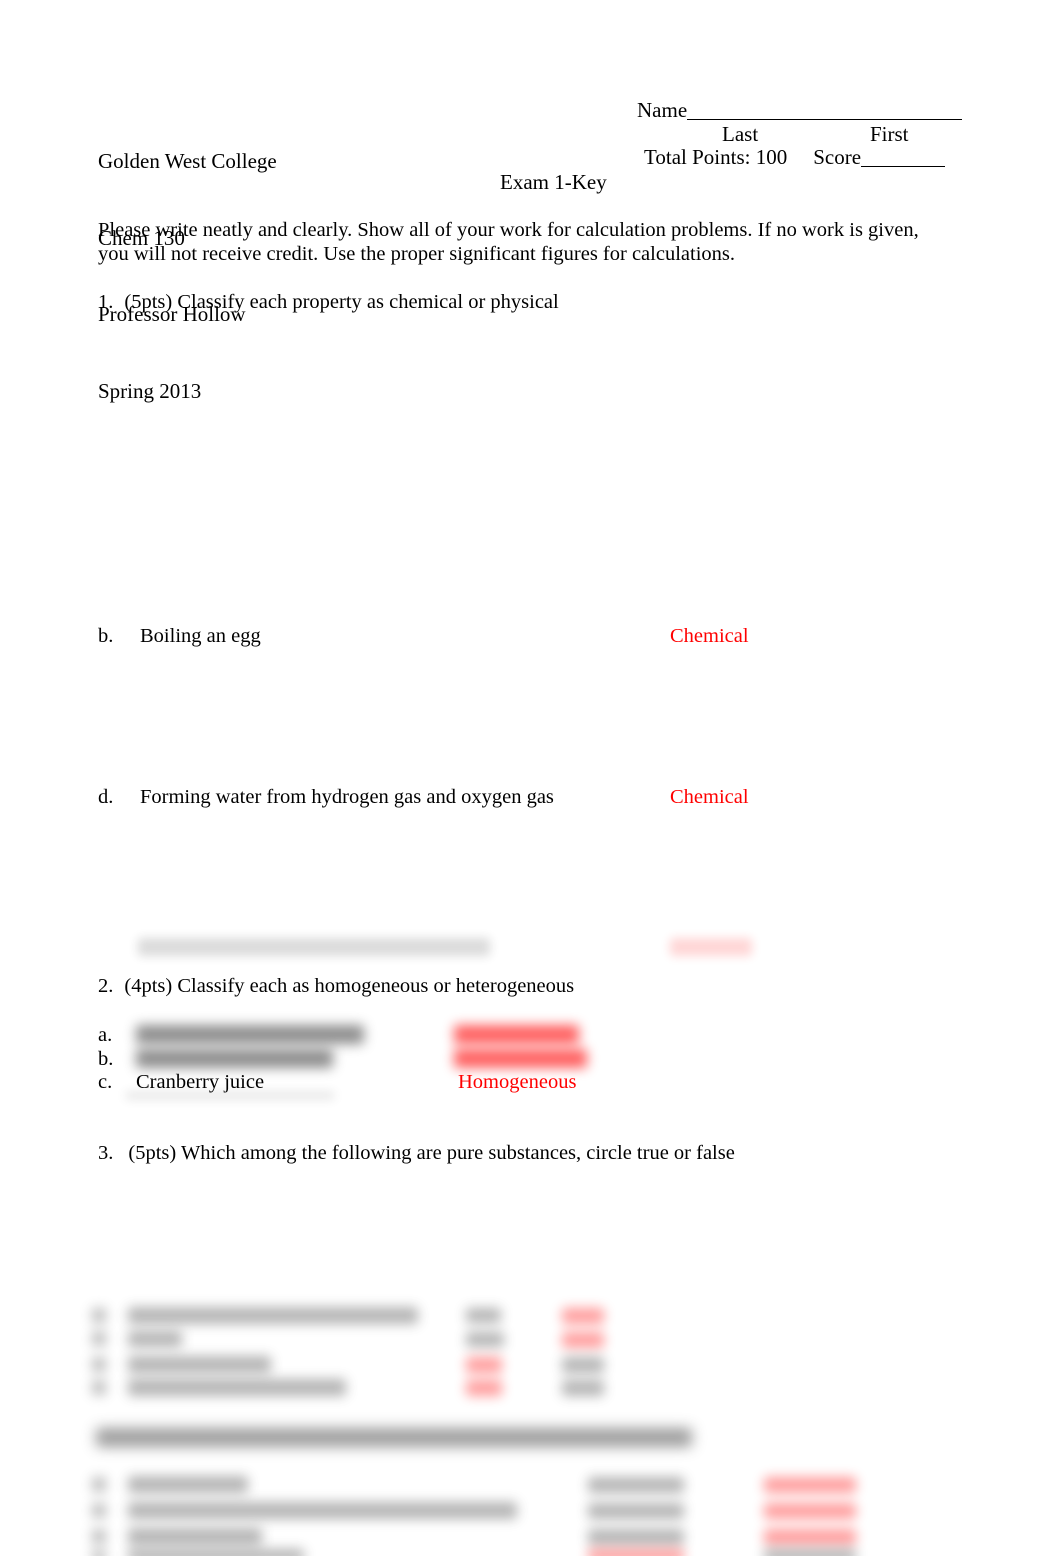 This screenshot has width=1062, height=1556. I want to click on q1-item-b-answer: Chemical, so click(709, 636).